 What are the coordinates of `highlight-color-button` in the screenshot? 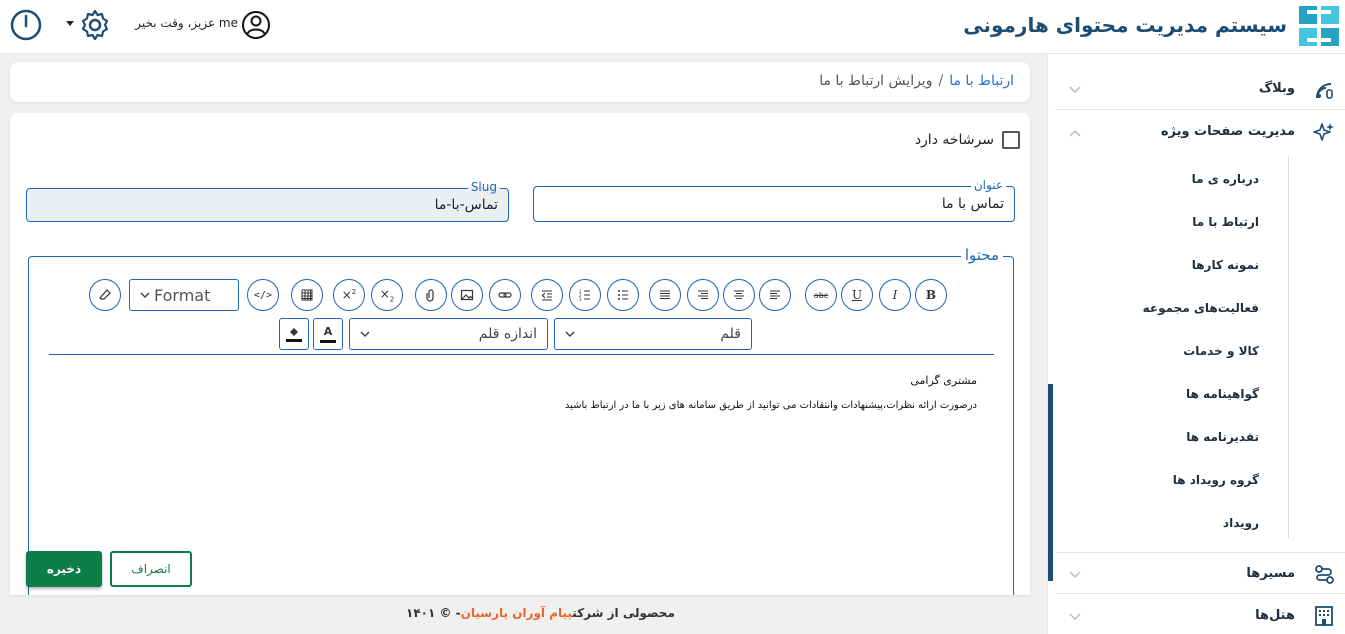 It's located at (294, 334).